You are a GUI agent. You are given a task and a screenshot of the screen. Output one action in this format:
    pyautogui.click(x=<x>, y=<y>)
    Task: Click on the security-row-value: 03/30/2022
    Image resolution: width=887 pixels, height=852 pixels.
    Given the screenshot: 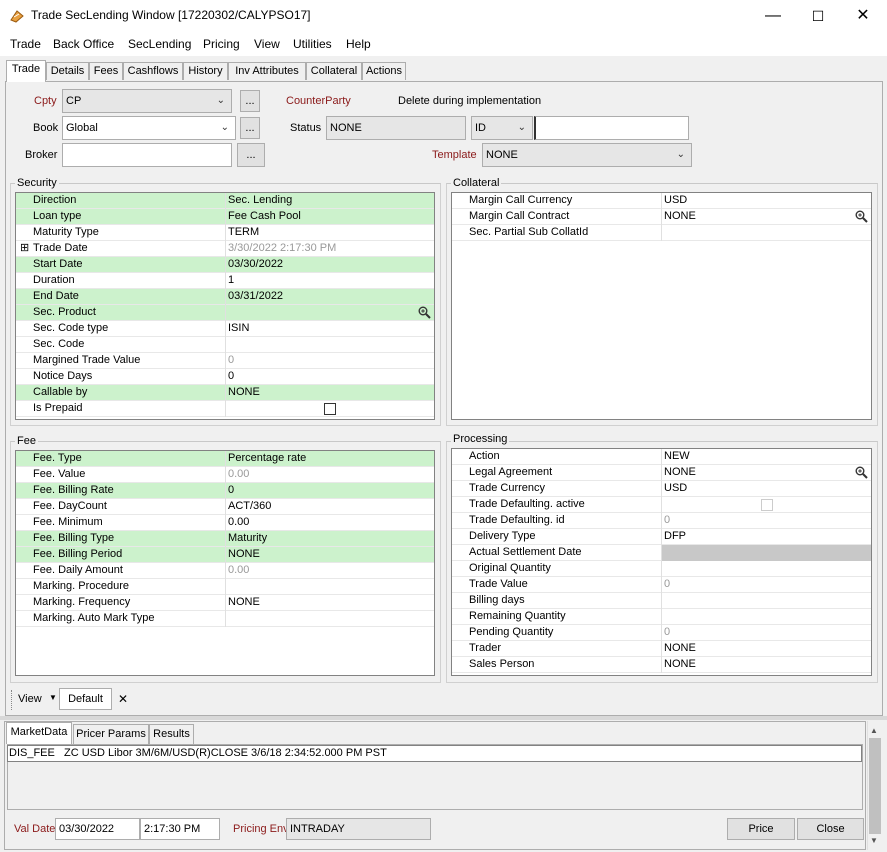 What is the action you would take?
    pyautogui.click(x=329, y=265)
    